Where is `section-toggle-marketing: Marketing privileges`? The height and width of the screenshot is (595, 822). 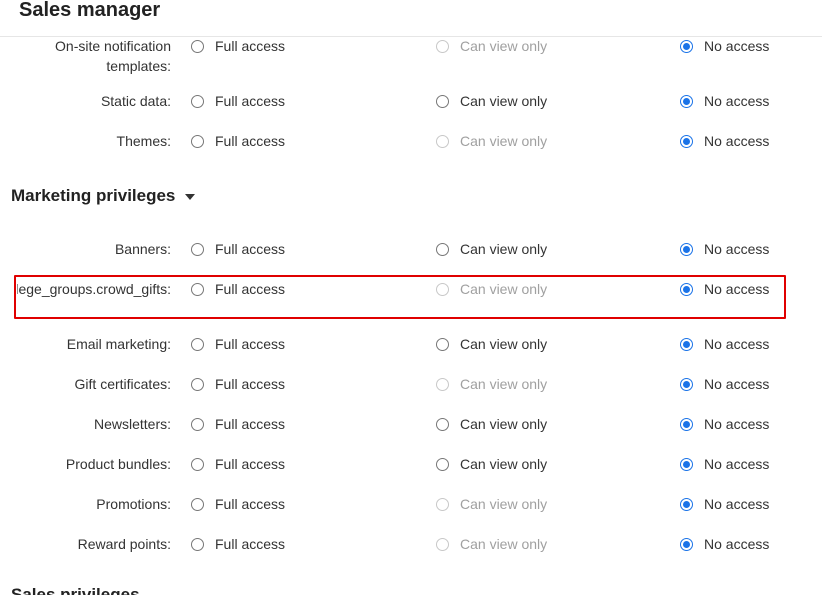
section-toggle-marketing: Marketing privileges is located at coordinates (103, 196).